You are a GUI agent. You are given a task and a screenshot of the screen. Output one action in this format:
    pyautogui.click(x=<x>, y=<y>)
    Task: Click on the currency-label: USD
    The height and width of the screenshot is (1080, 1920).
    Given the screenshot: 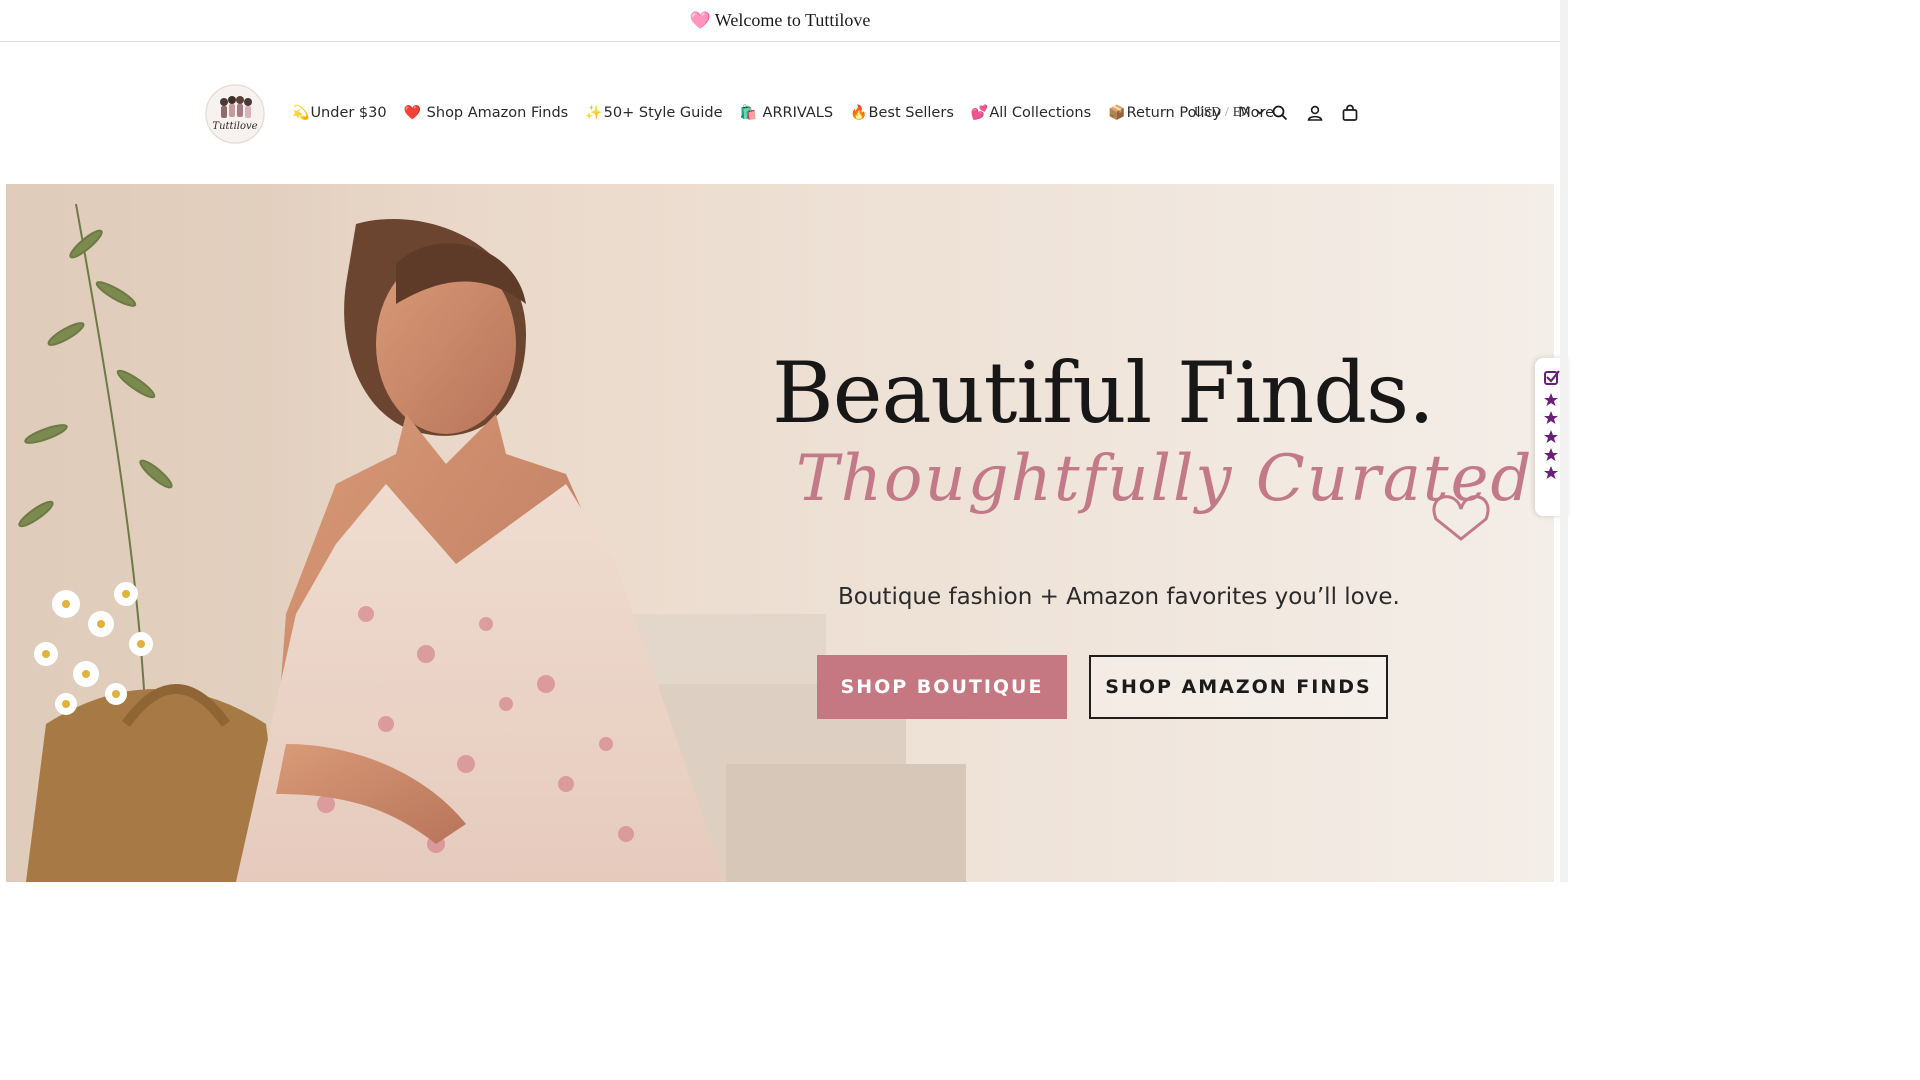 What is the action you would take?
    pyautogui.click(x=1208, y=111)
    